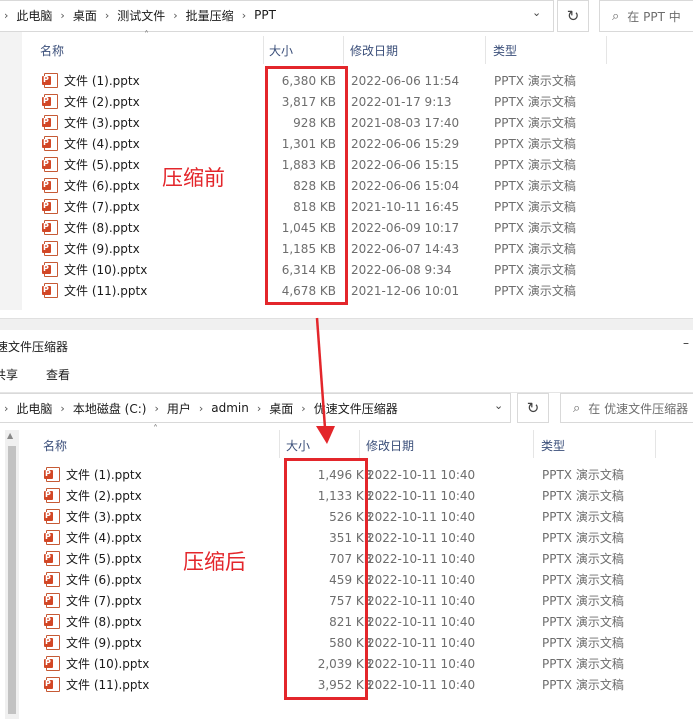 The height and width of the screenshot is (719, 693). I want to click on top-header-type: 类型, so click(505, 50).